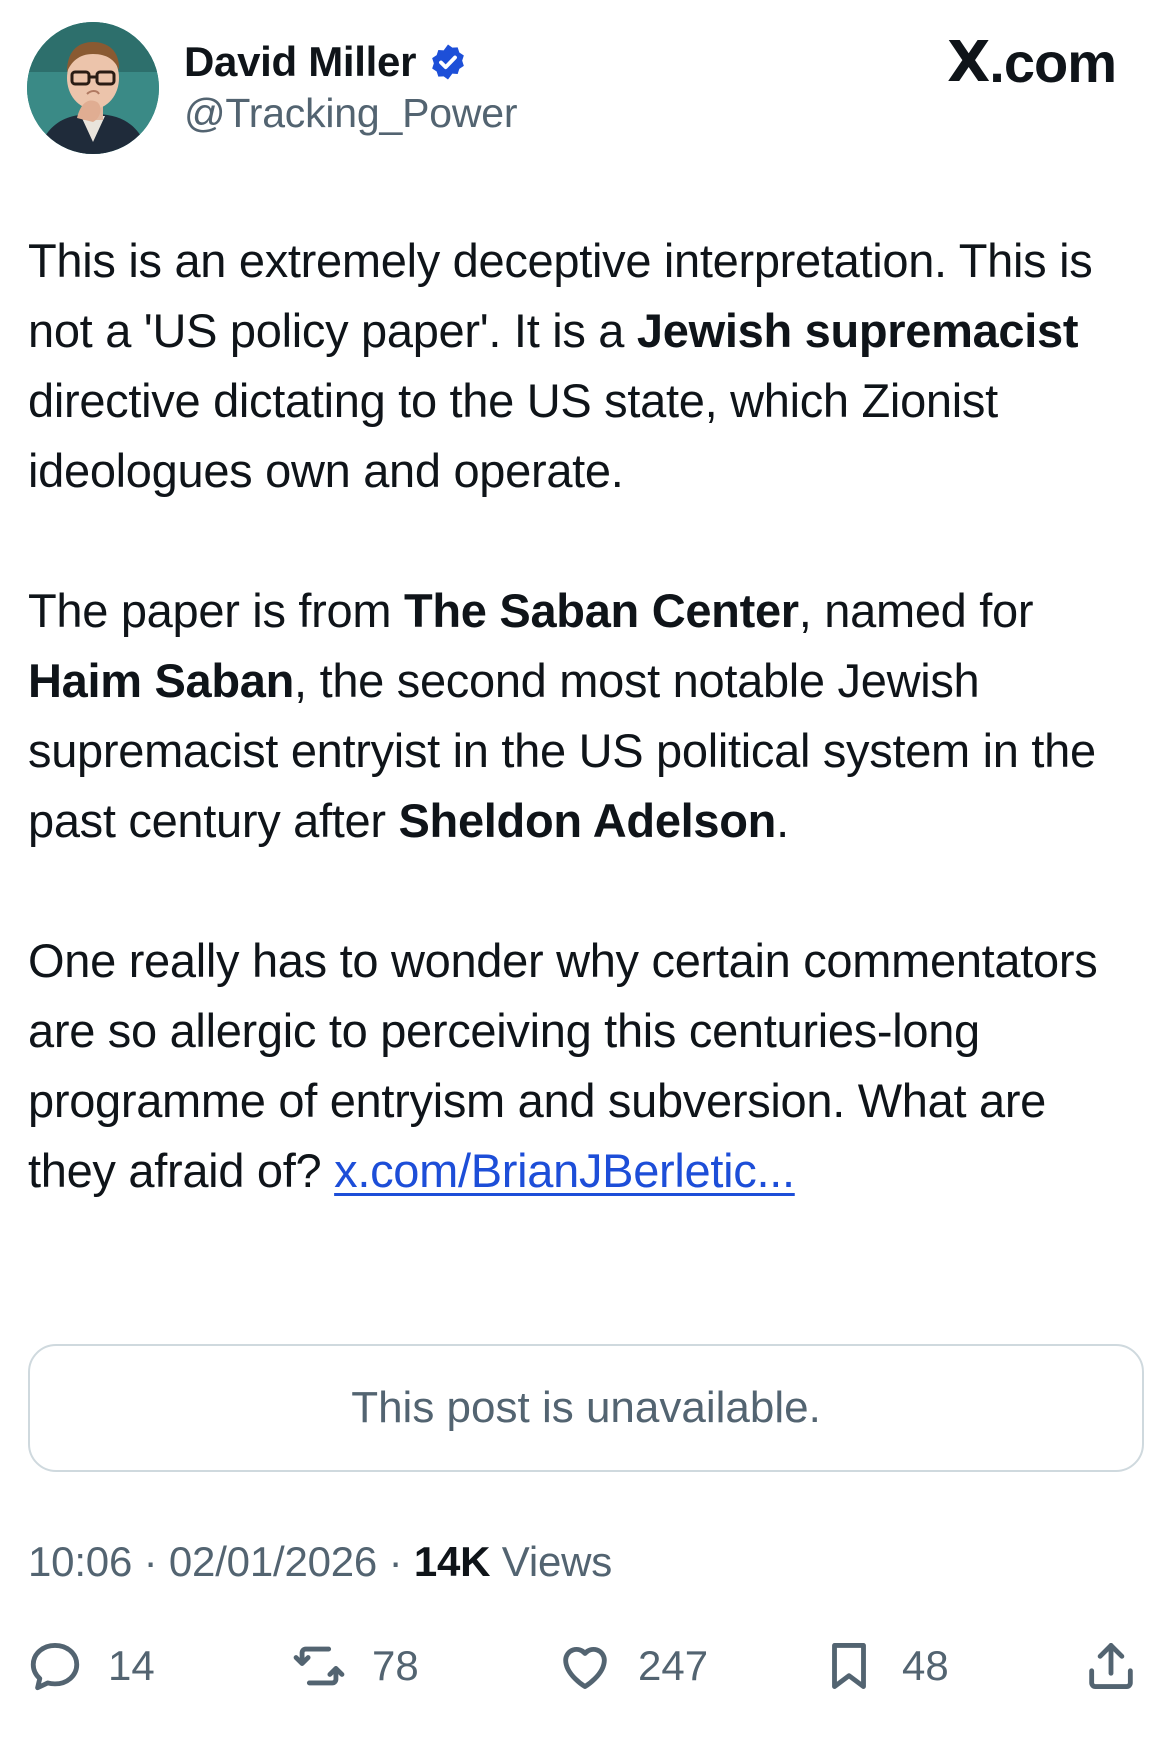  What do you see at coordinates (273, 1561) in the screenshot?
I see `post-date: 02/01/2026` at bounding box center [273, 1561].